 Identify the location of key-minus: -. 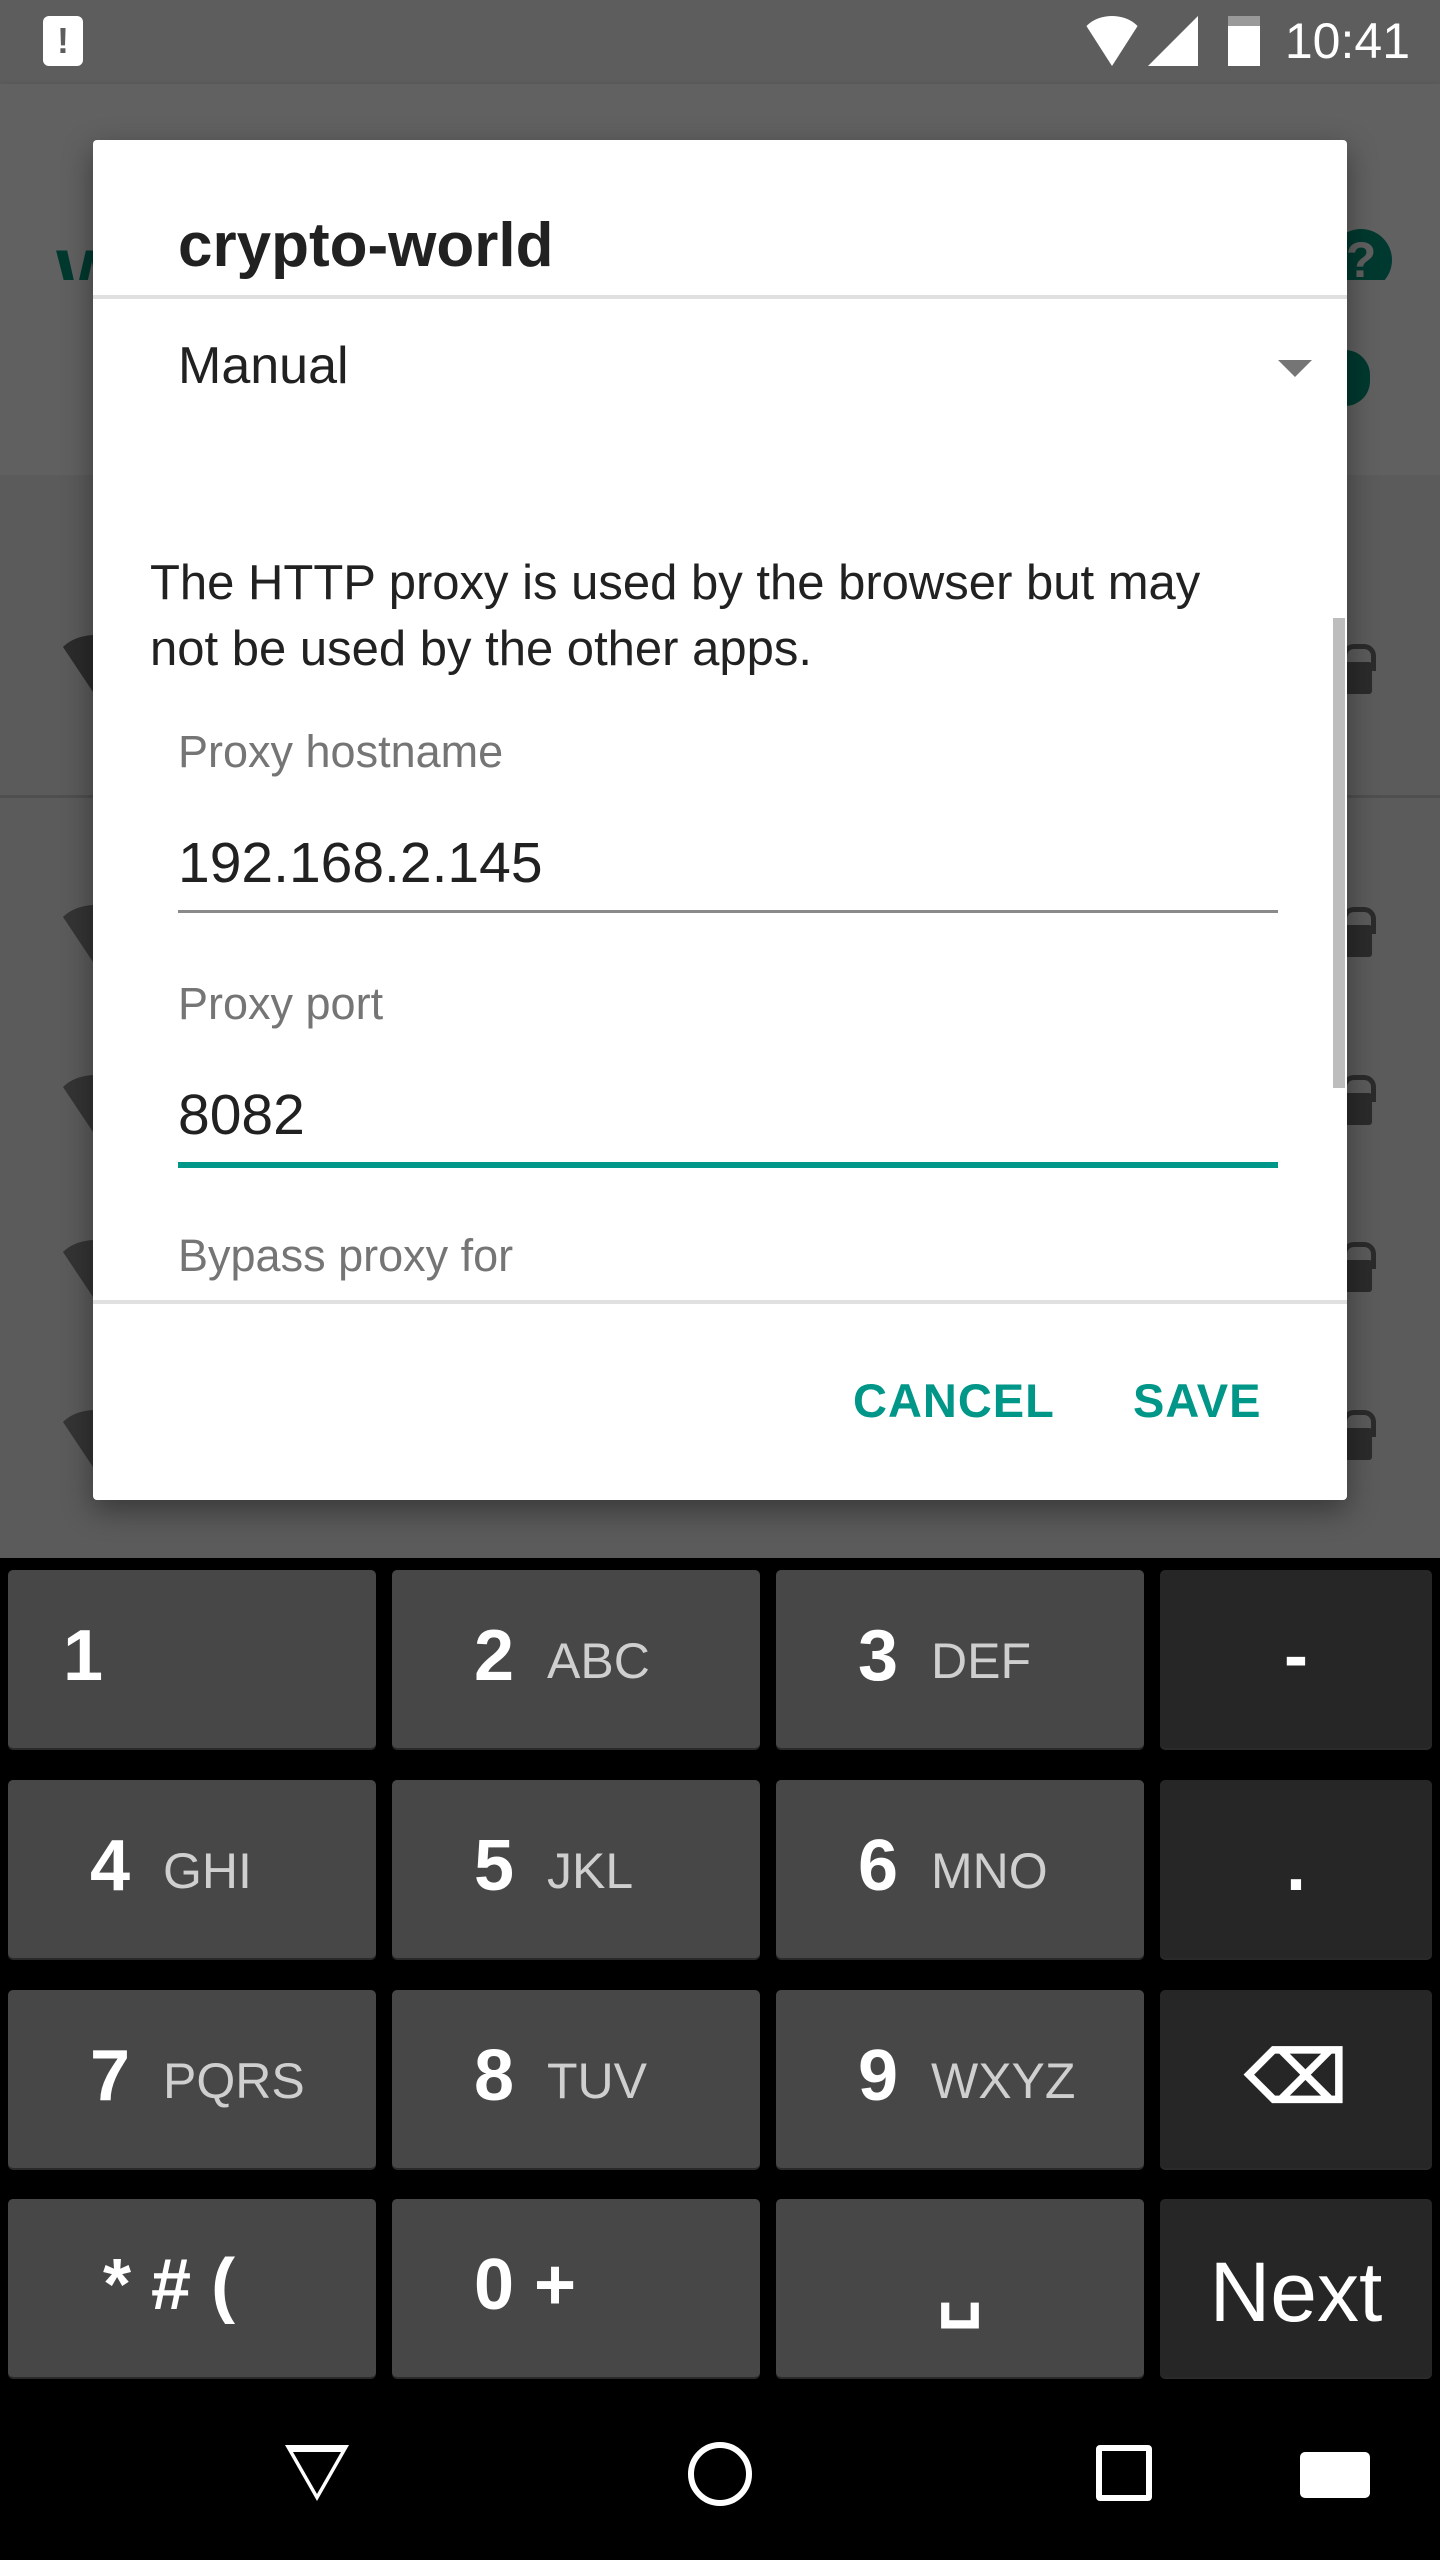
(1296, 1659).